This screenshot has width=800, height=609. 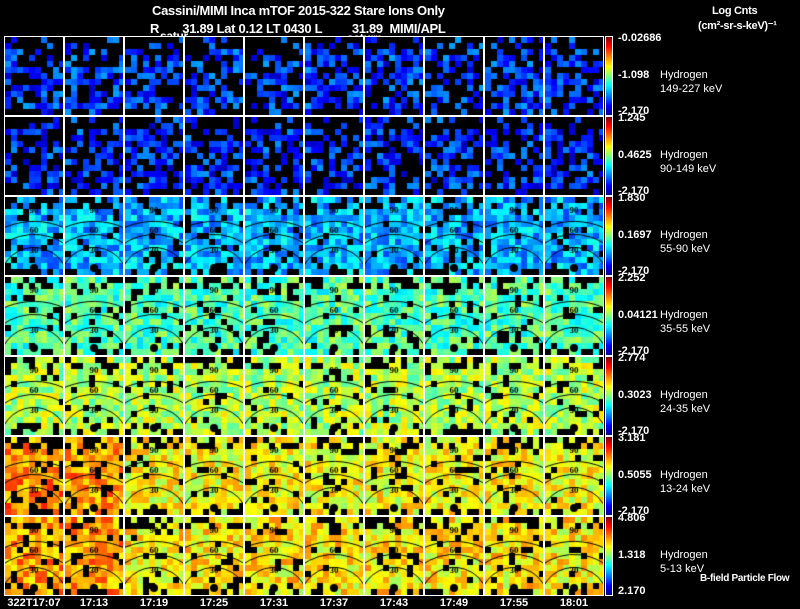 What do you see at coordinates (632, 198) in the screenshot?
I see `colorbar-max-label: 1.830` at bounding box center [632, 198].